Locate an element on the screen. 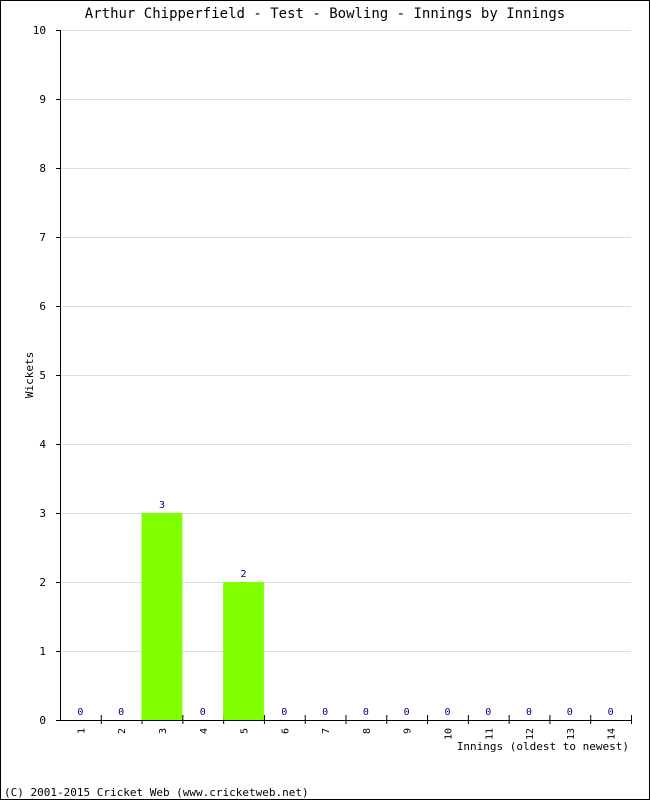 The height and width of the screenshot is (800, 650). x-tick-label: 10 is located at coordinates (448, 734).